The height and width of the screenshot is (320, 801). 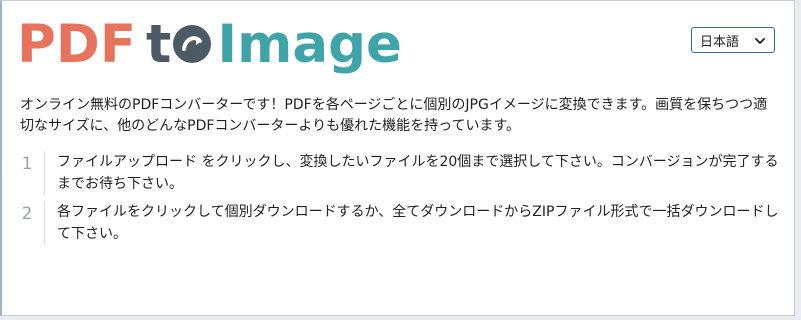 I want to click on logo-t-letter: t, so click(x=159, y=44).